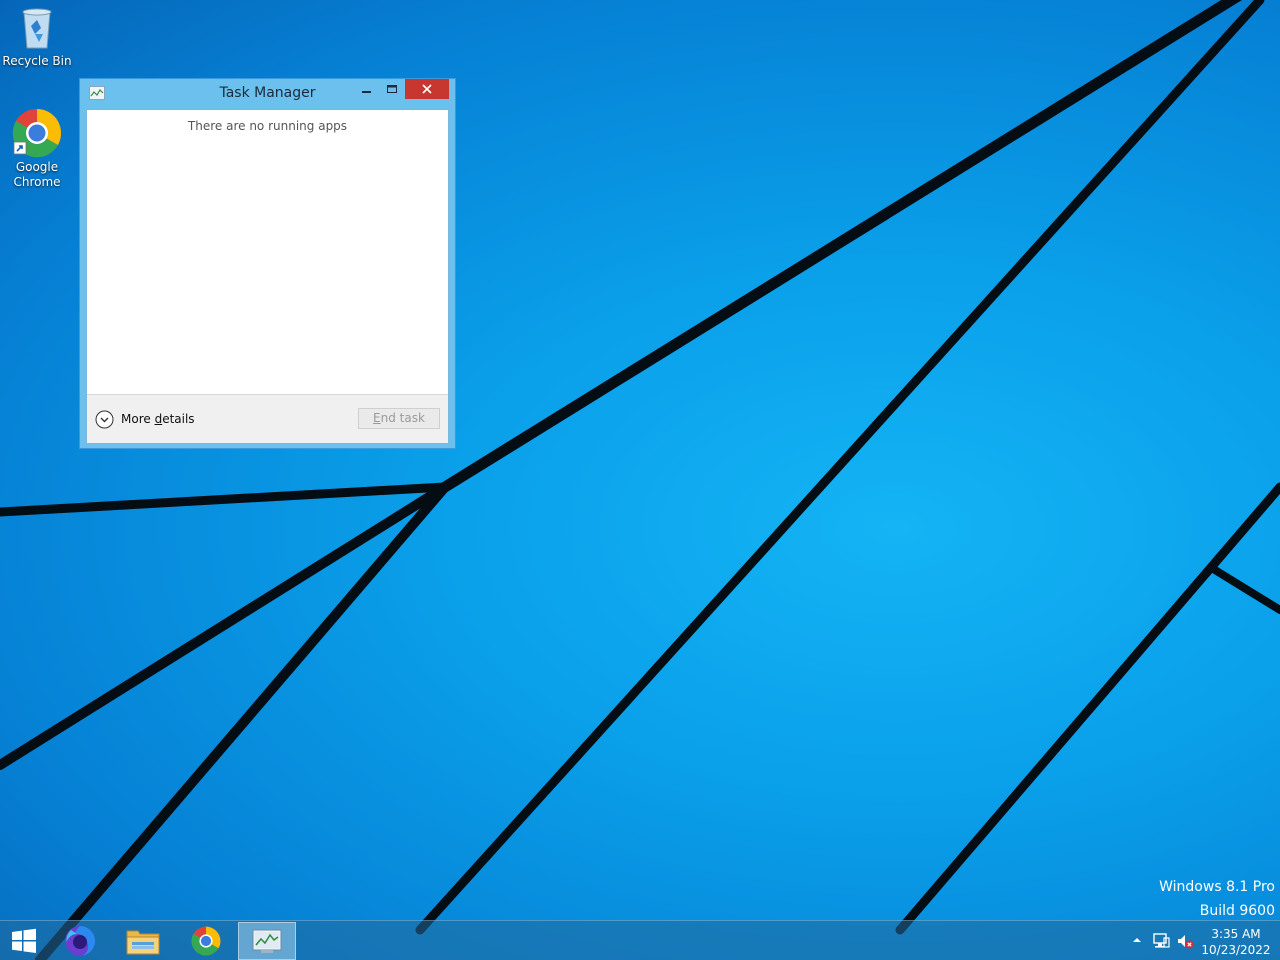 The height and width of the screenshot is (960, 1280). Describe the element at coordinates (640, 940) in the screenshot. I see `taskbar: 3:35 AM 10/23/2022` at that location.